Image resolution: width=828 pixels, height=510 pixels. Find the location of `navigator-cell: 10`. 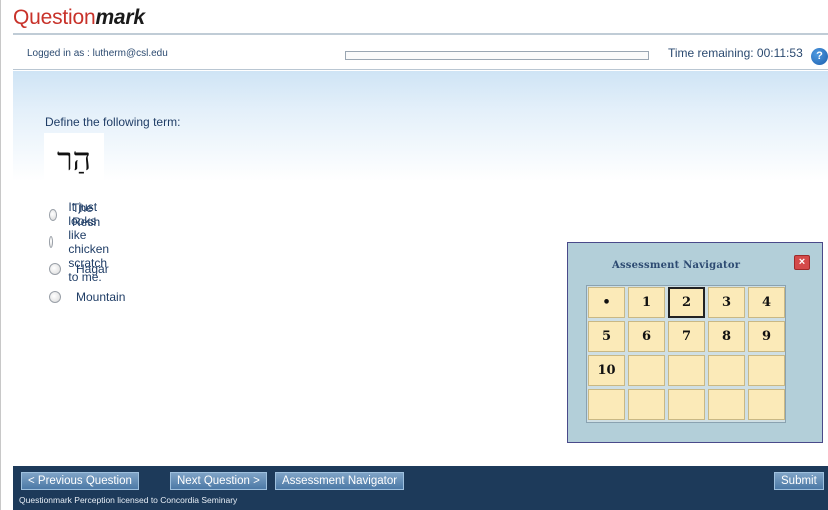

navigator-cell: 10 is located at coordinates (606, 370).